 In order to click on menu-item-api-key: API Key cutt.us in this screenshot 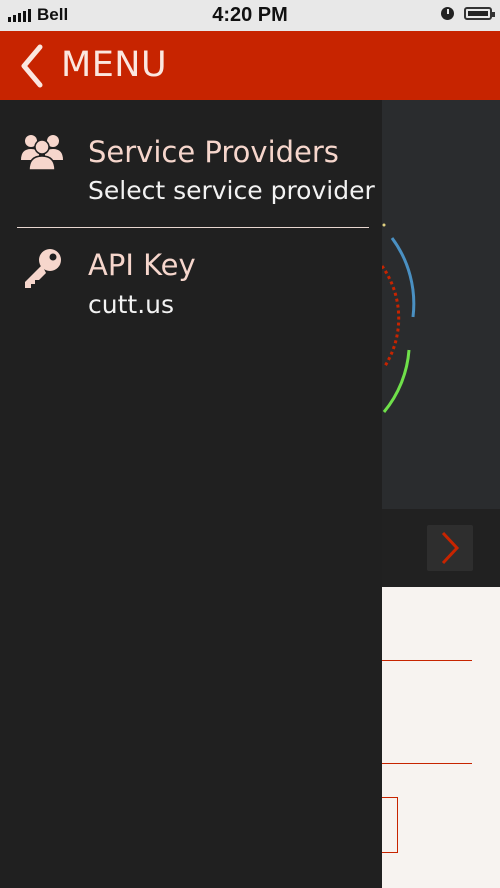, I will do `click(191, 283)`.